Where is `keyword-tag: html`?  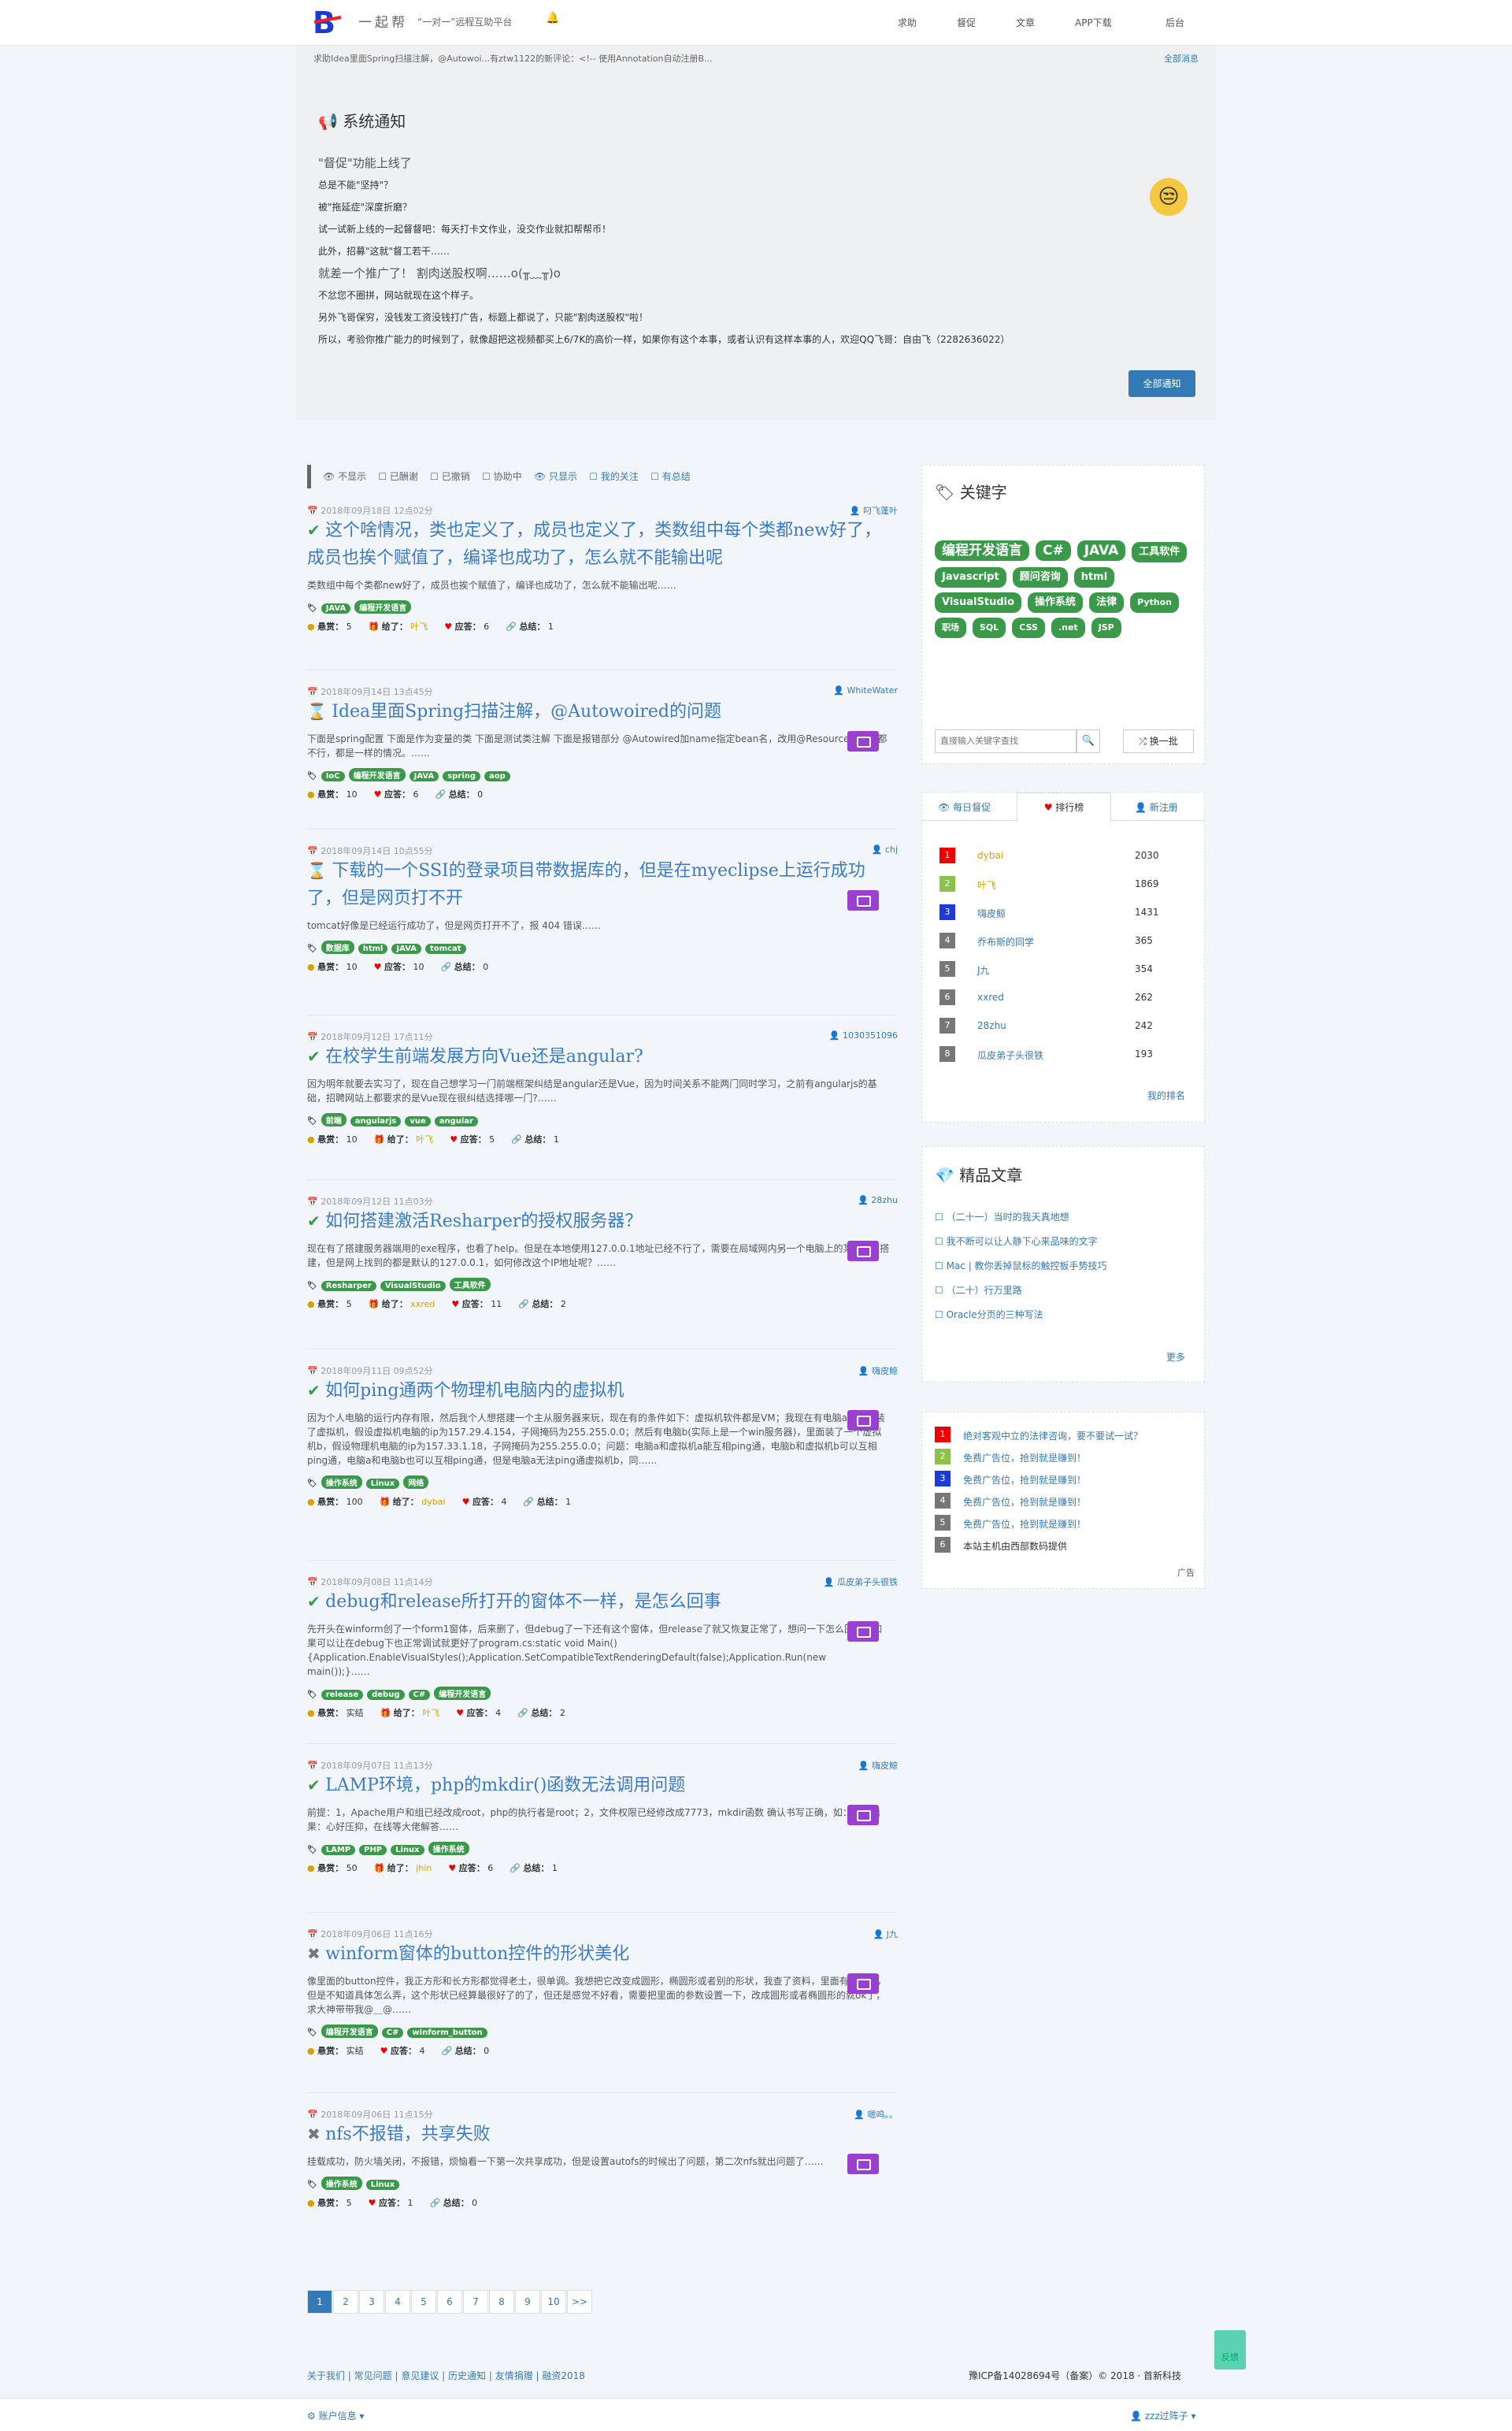
keyword-tag: html is located at coordinates (1094, 578).